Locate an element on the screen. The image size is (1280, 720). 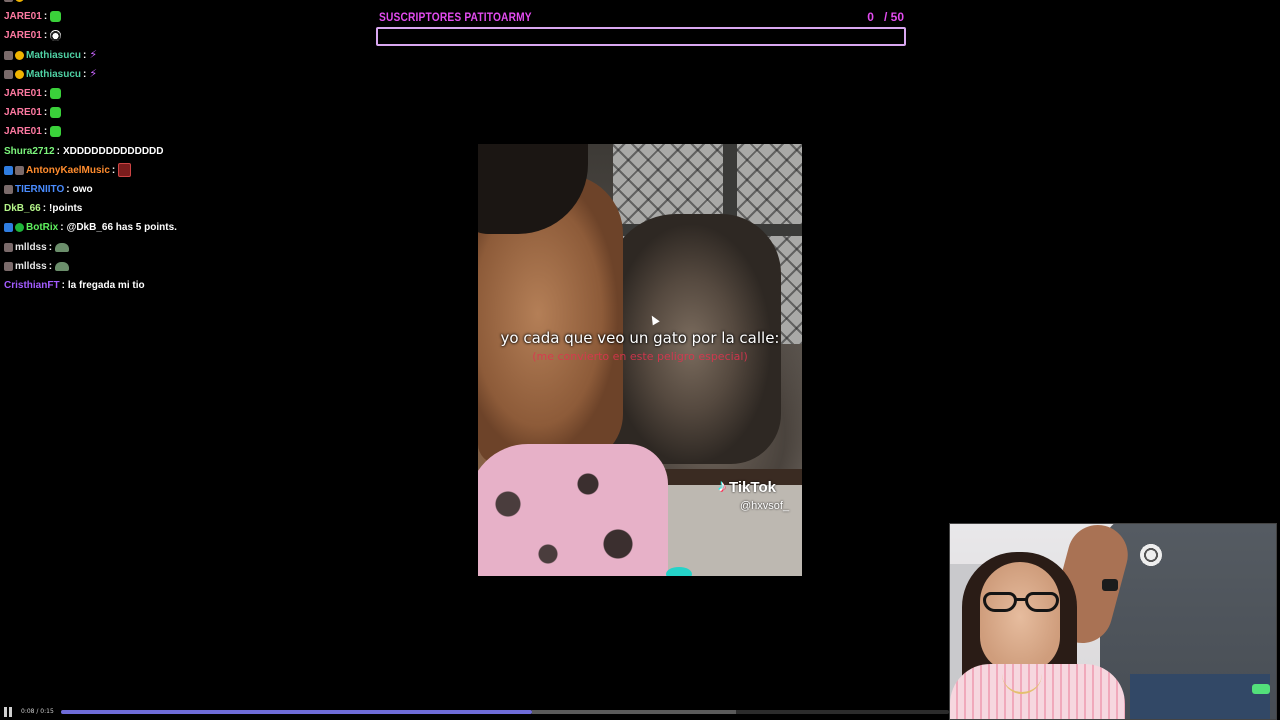
pajama is located at coordinates (1037, 691).